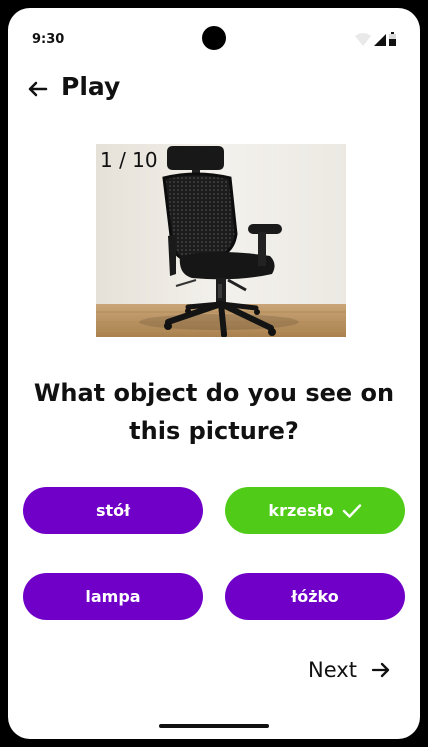 Image resolution: width=428 pixels, height=747 pixels. What do you see at coordinates (214, 726) in the screenshot?
I see `home-indicator` at bounding box center [214, 726].